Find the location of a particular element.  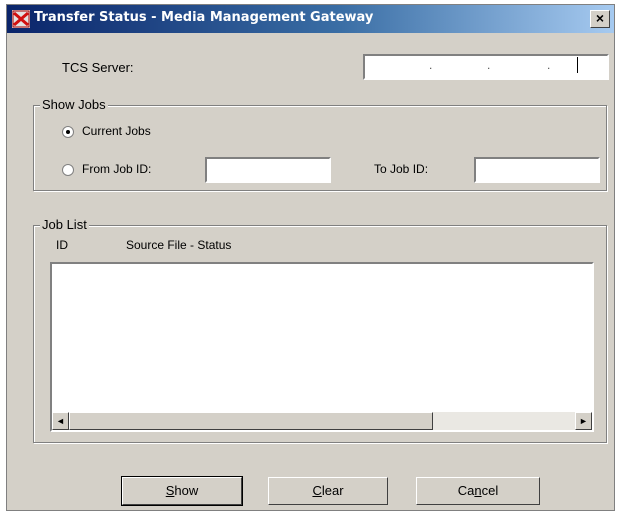

tcs-server-ip-field: . . . is located at coordinates (486, 67).